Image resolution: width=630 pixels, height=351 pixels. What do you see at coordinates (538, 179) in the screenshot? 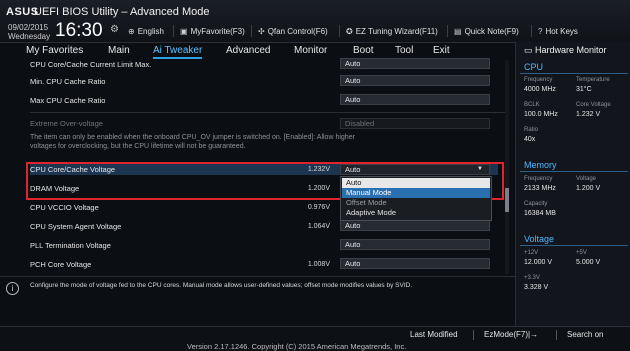
I see `memory-frequency-label: Frequency` at bounding box center [538, 179].